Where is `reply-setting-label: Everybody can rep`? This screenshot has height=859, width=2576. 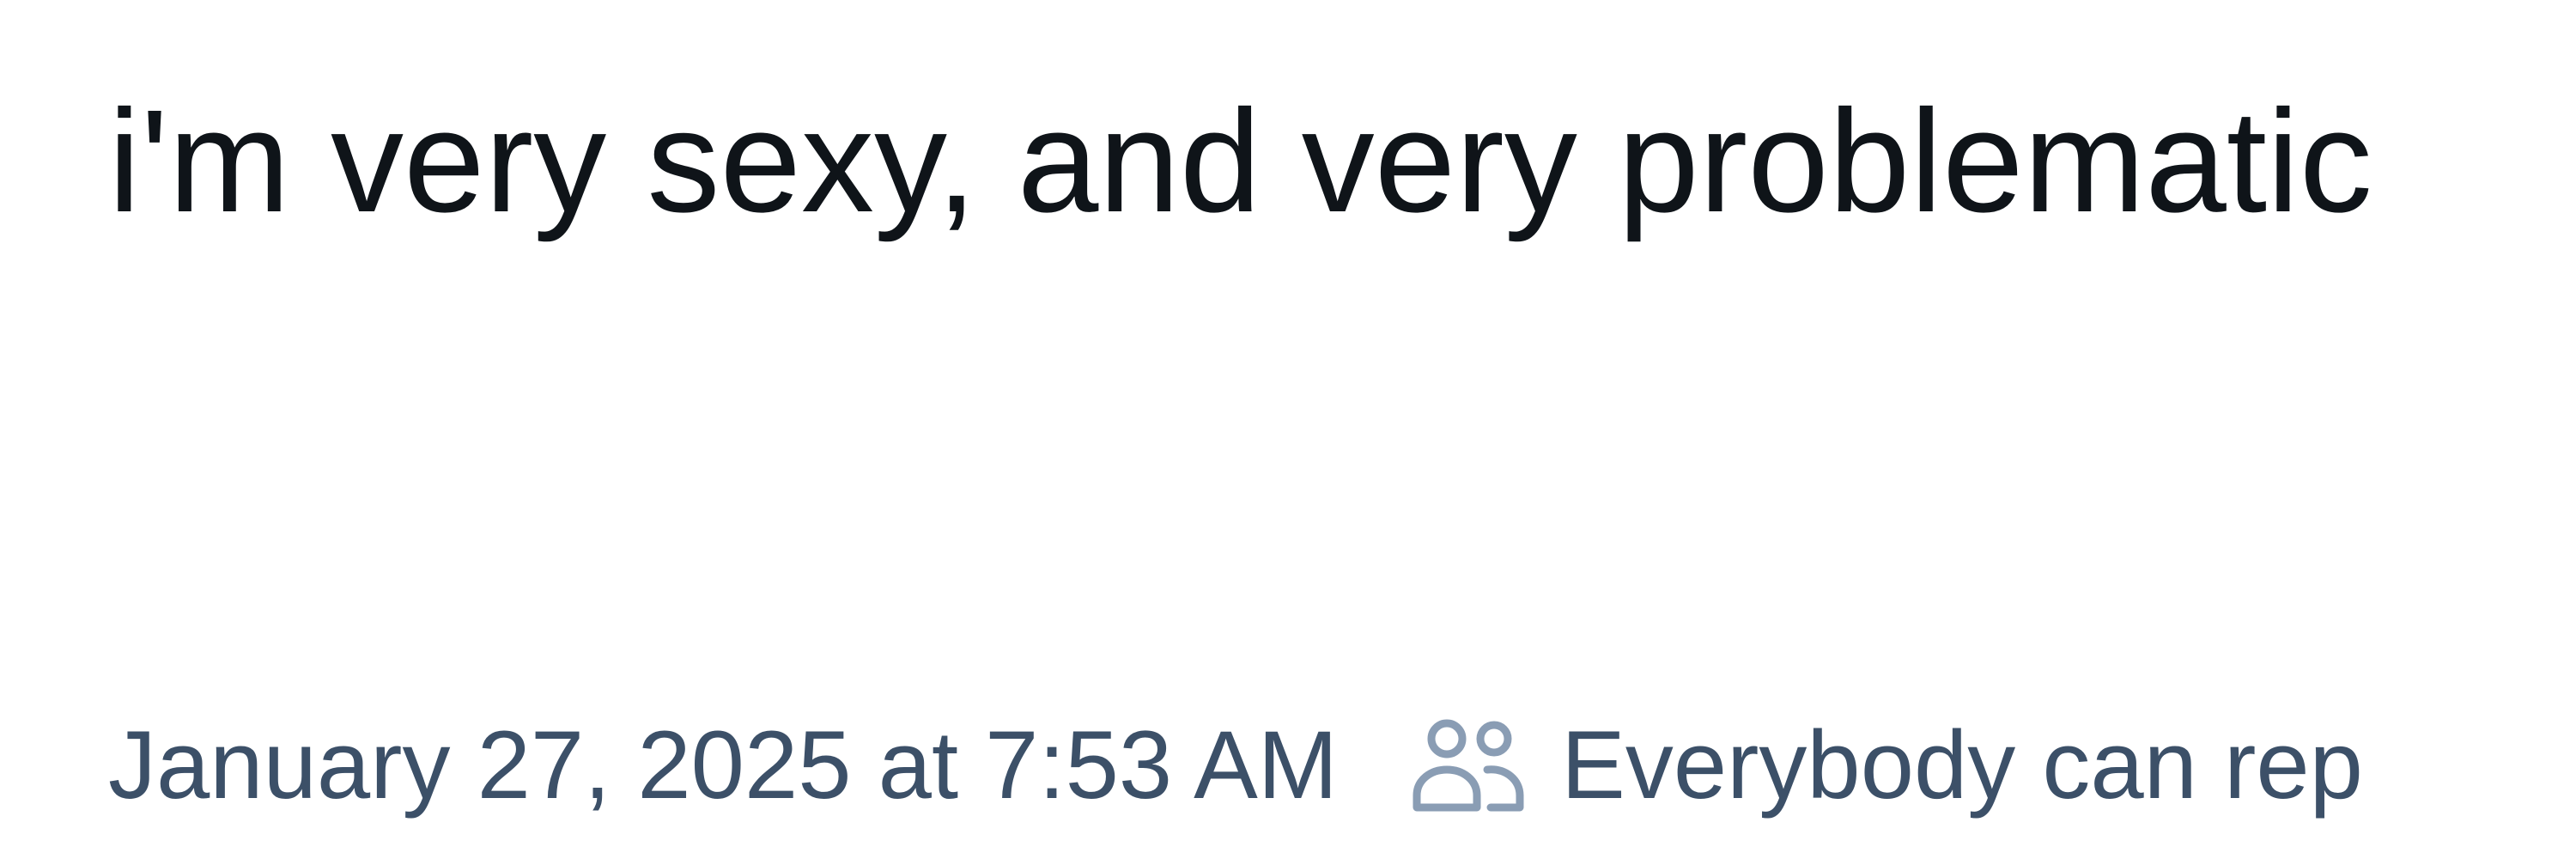
reply-setting-label: Everybody can rep is located at coordinates (1962, 765).